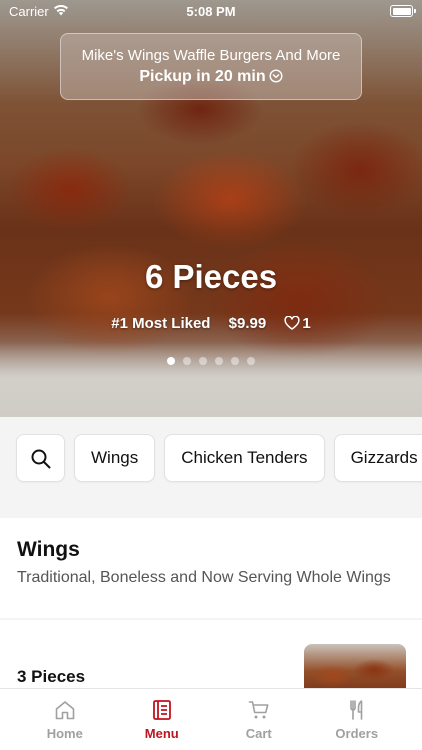  I want to click on pickup-time-label: Pickup in 20 min, so click(202, 76).